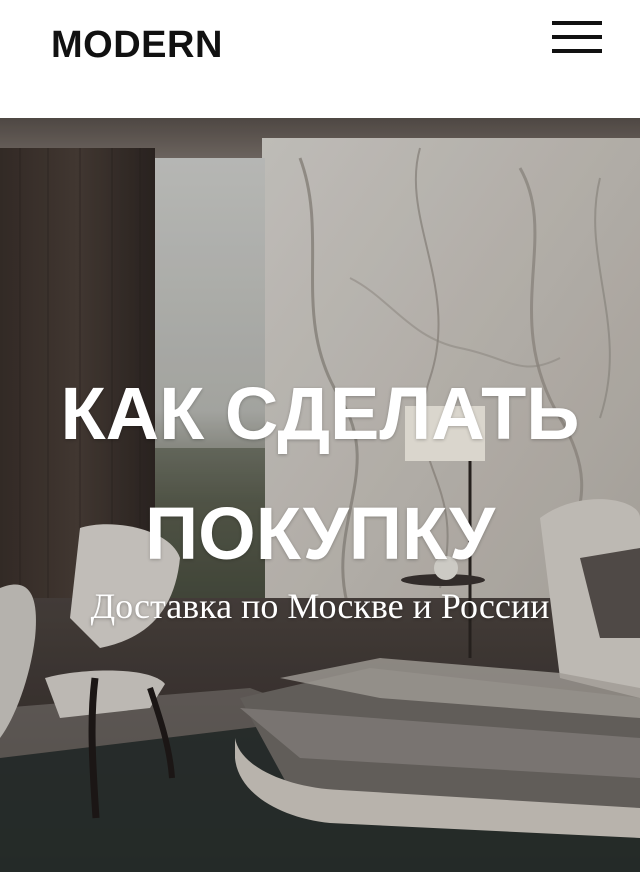  I want to click on menu-line-top, so click(577, 23).